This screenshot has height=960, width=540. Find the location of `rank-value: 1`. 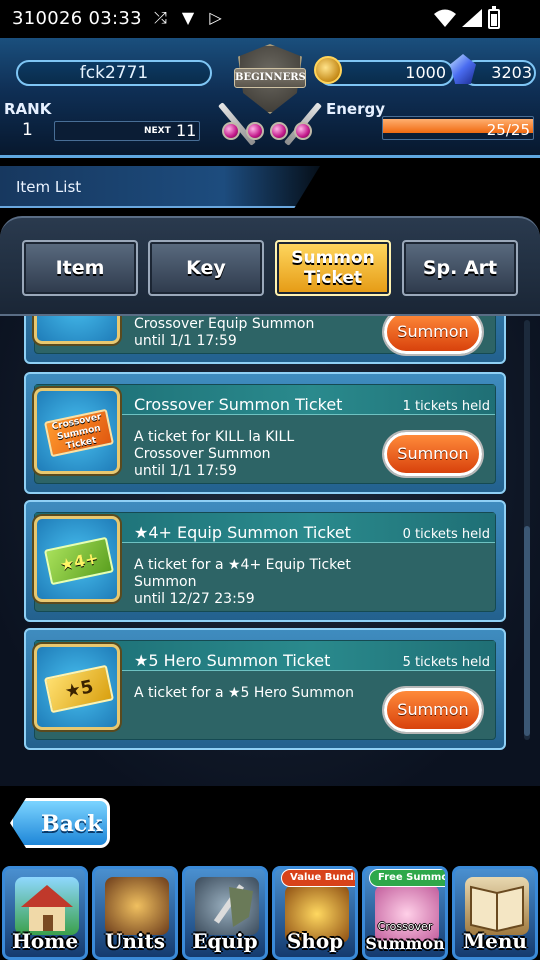

rank-value: 1 is located at coordinates (27, 130).